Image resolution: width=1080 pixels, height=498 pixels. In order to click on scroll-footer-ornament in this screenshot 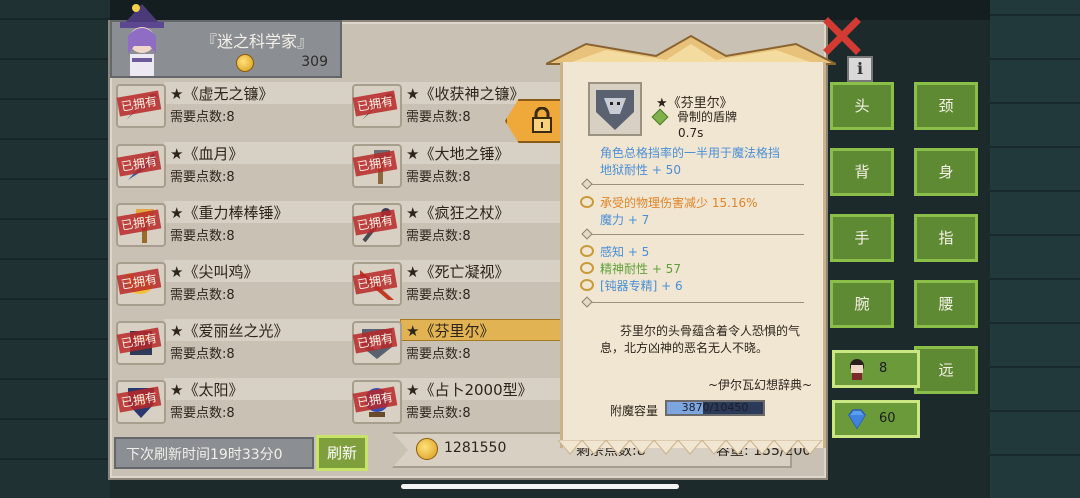, I will do `click(690, 447)`.